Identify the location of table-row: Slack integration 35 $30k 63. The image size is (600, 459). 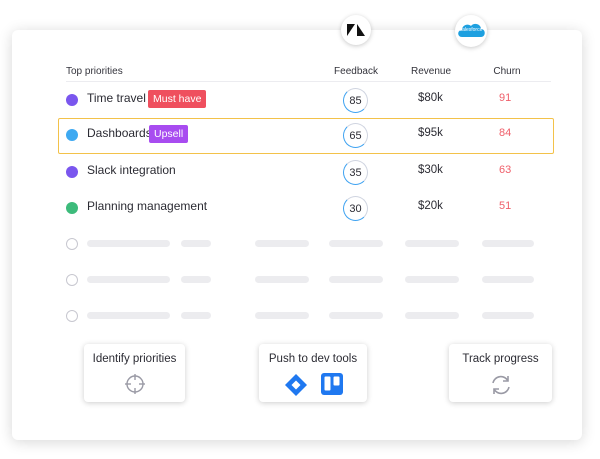
(305, 172).